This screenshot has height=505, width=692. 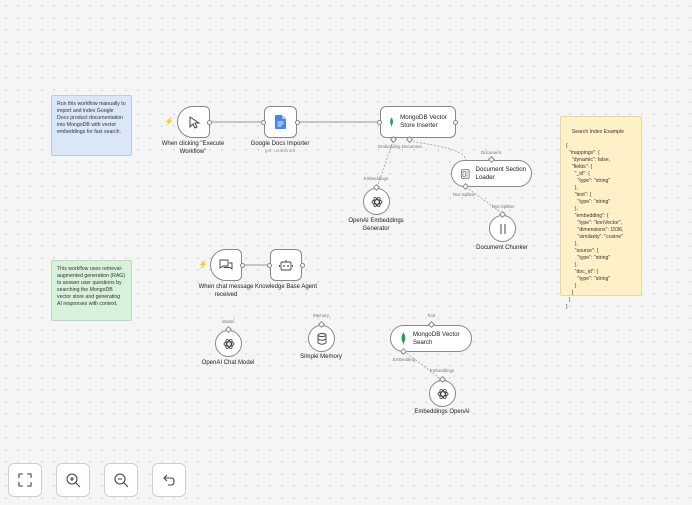 I want to click on node-google-docs, so click(x=280, y=122).